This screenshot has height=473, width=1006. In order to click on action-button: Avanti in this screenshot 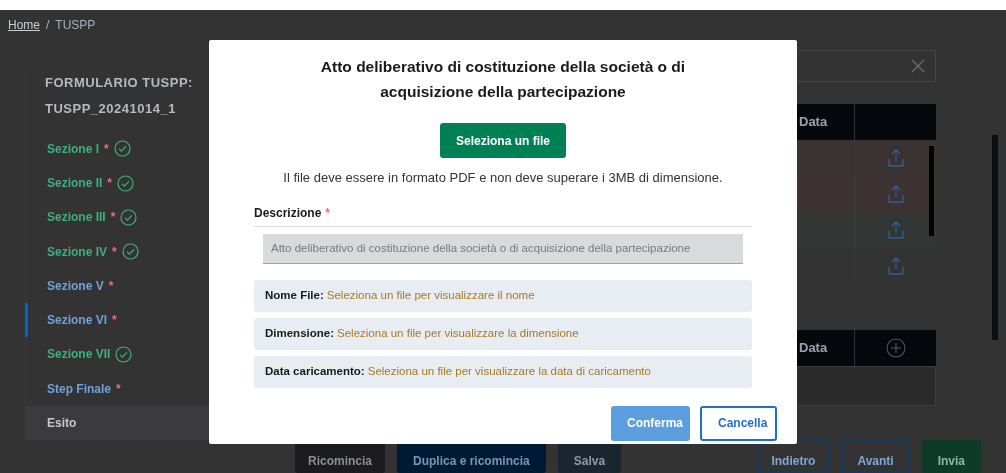, I will do `click(875, 456)`.